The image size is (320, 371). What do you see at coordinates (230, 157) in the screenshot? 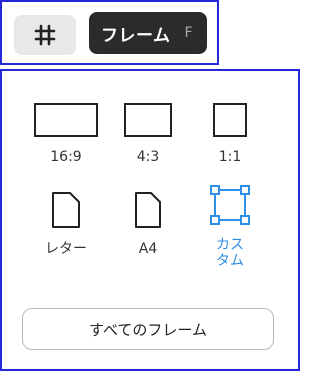
I see `frame-option-label: 1:1` at bounding box center [230, 157].